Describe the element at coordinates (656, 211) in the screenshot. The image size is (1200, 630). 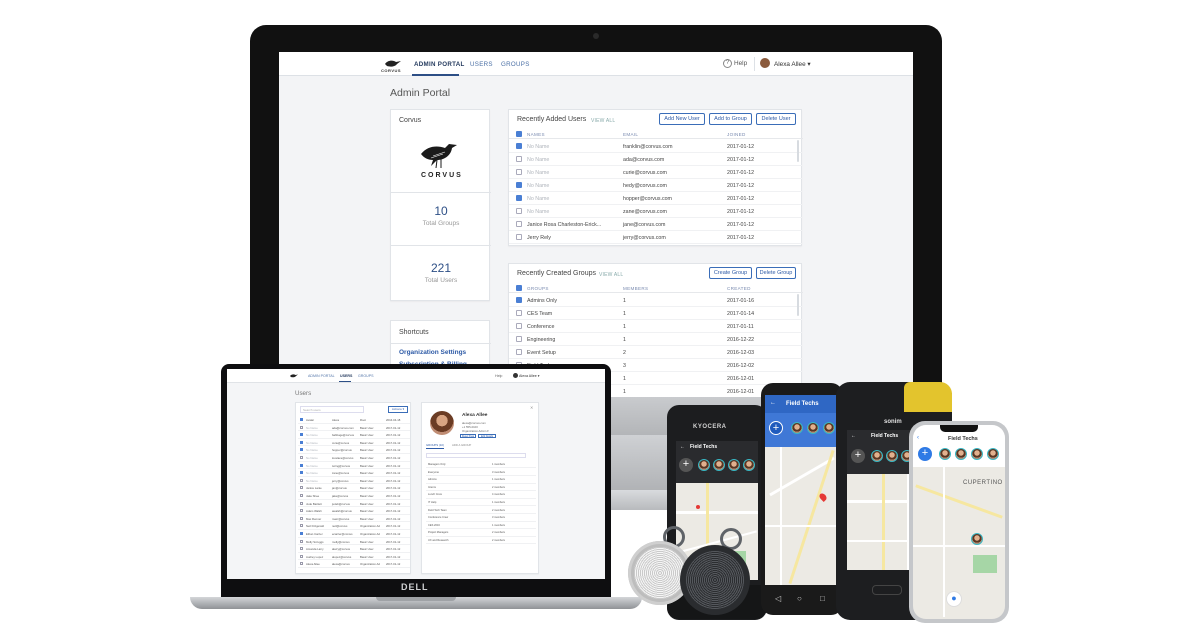
I see `user-row: No Name zane@corvus.com 2017-01-12` at that location.